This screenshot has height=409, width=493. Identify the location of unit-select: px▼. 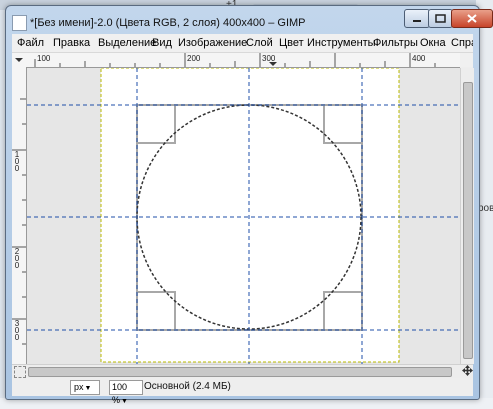
(85, 387).